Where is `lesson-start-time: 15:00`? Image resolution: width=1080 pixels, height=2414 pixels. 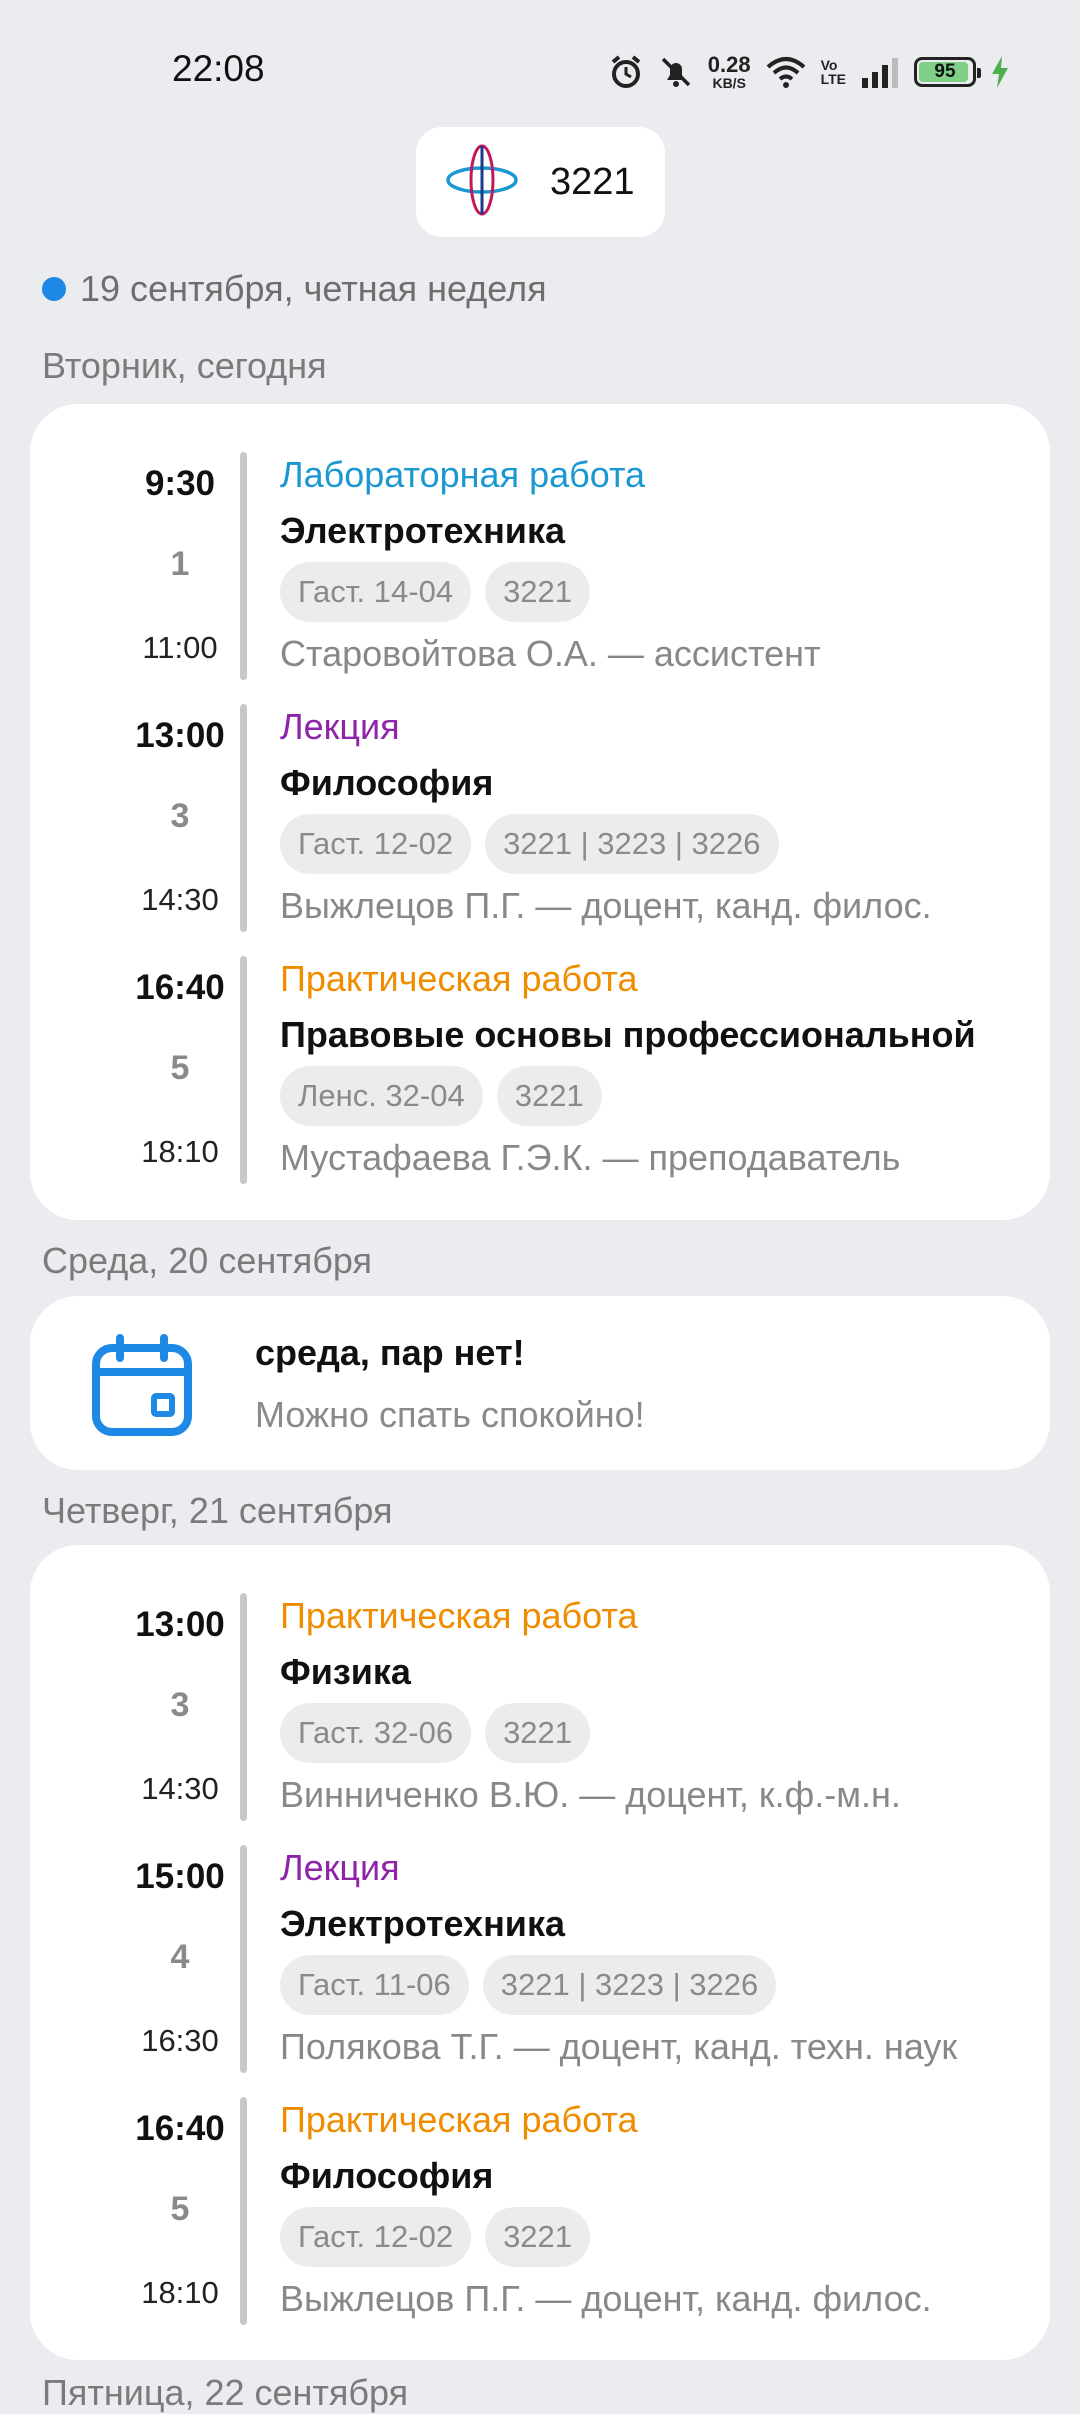
lesson-start-time: 15:00 is located at coordinates (180, 1876).